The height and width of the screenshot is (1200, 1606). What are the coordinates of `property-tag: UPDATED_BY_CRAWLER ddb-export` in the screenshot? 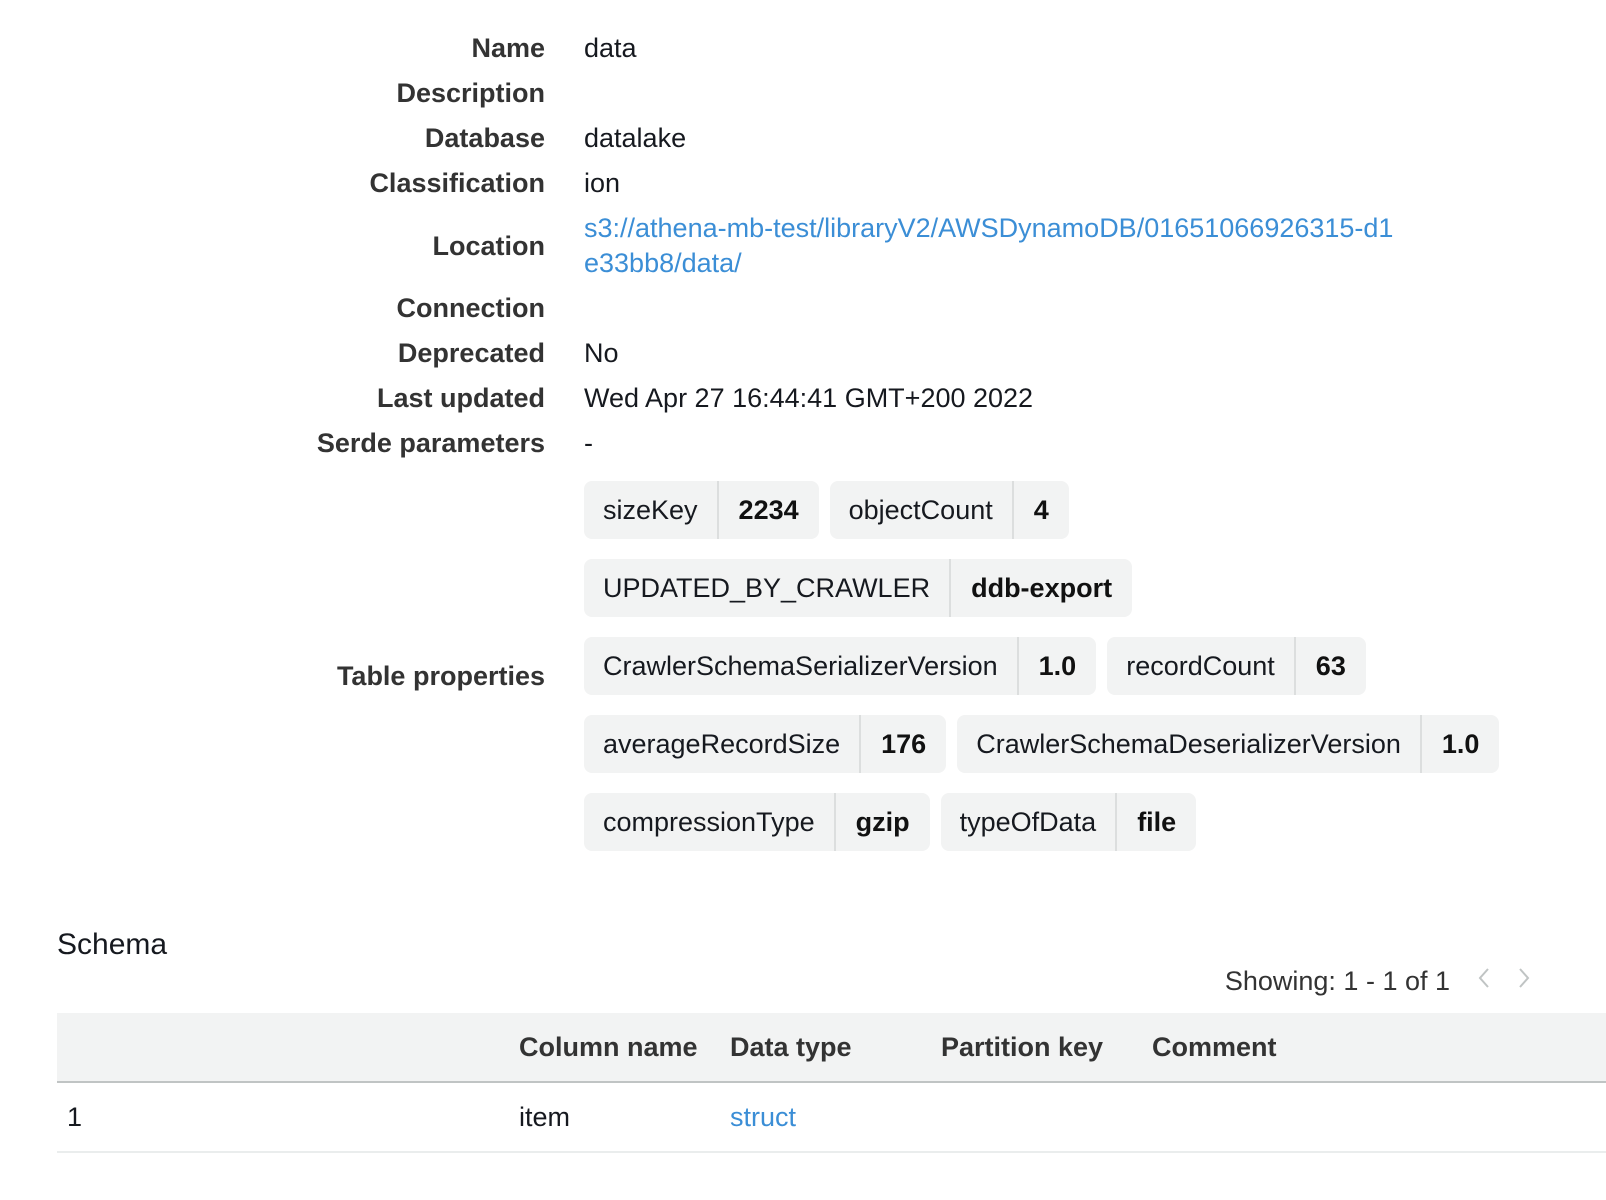 It's located at (858, 588).